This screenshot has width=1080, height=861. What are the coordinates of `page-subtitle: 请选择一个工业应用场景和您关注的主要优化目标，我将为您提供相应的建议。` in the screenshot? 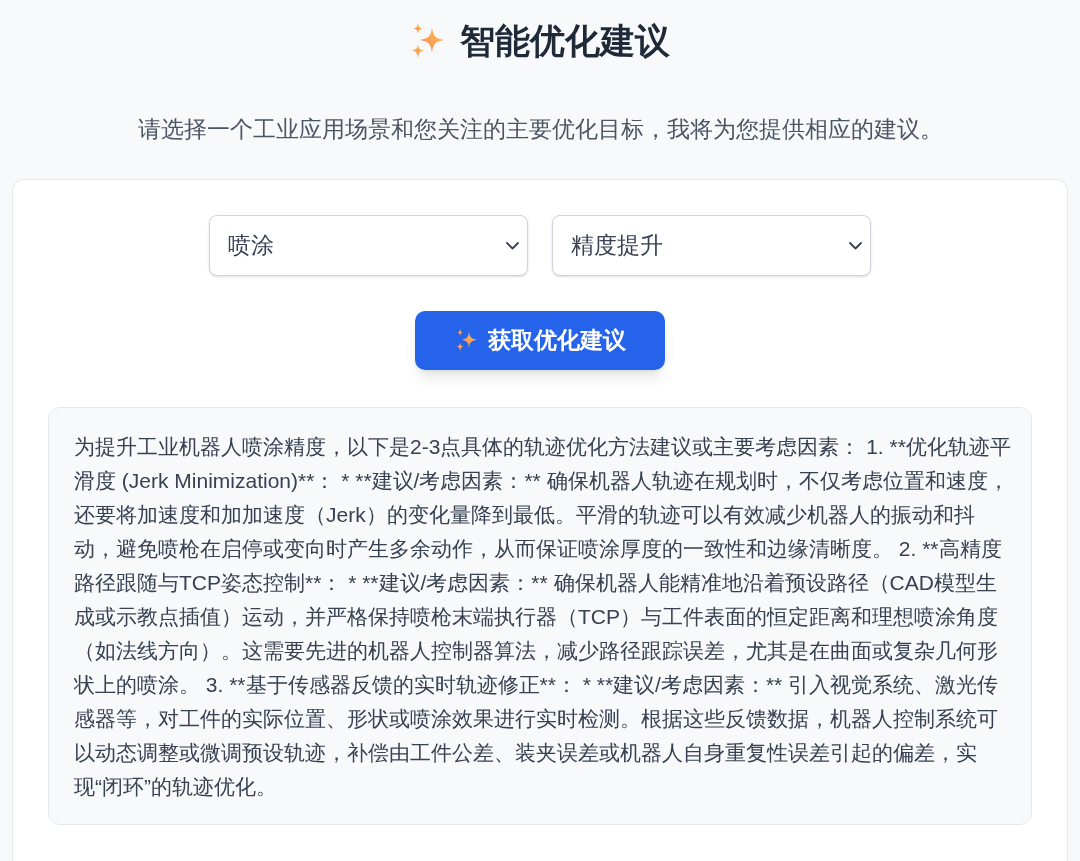 It's located at (540, 129).